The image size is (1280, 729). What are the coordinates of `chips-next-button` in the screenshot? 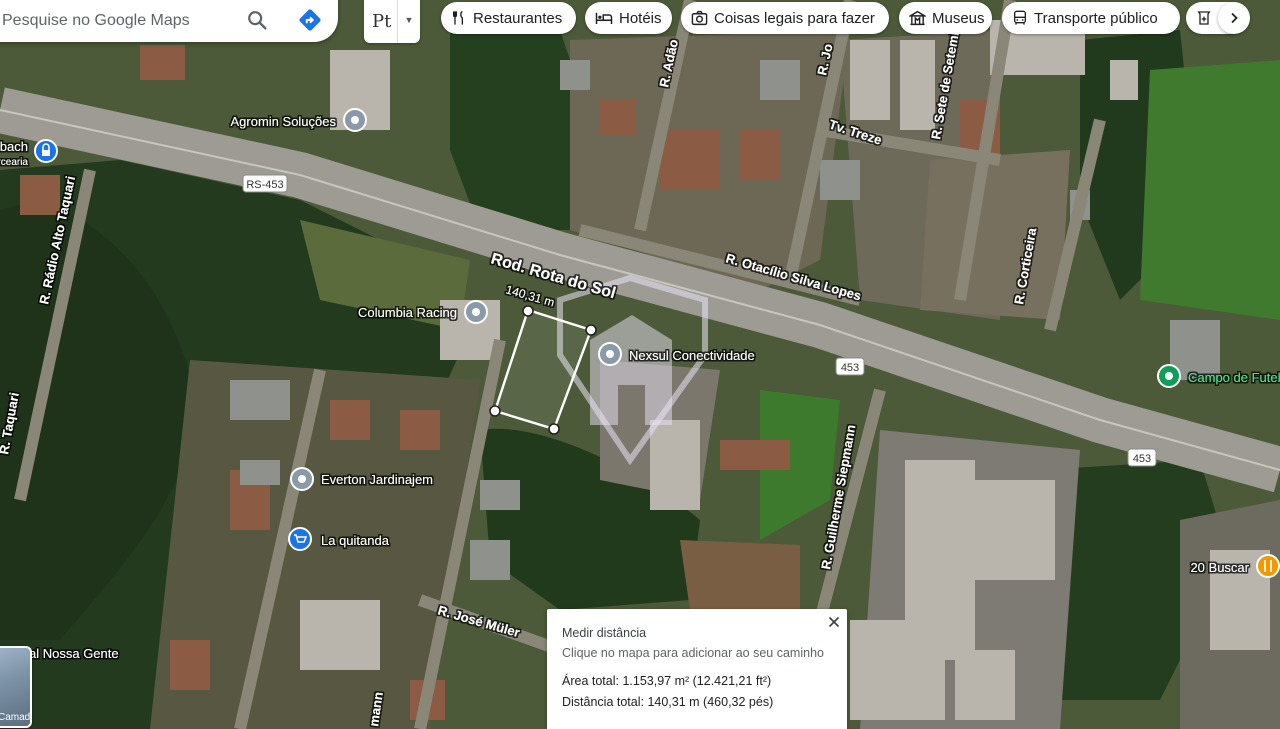 It's located at (1234, 18).